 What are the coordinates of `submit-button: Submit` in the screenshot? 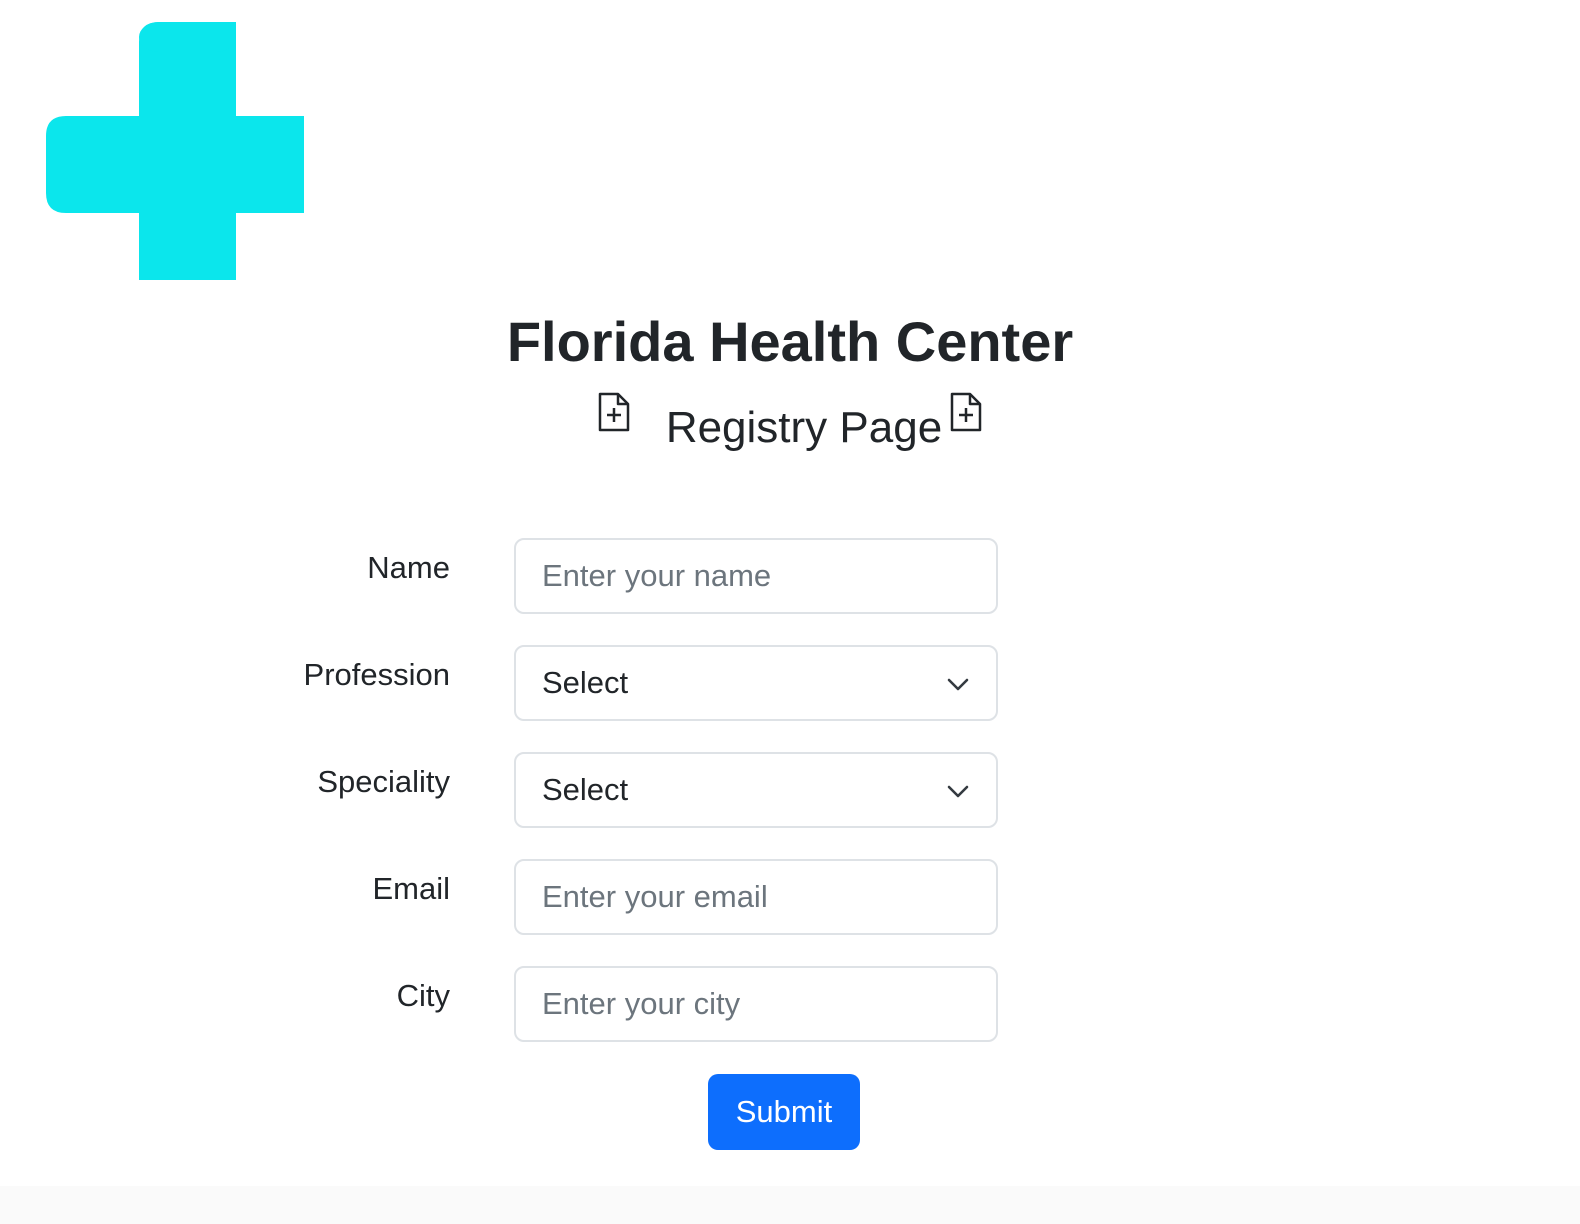 It's located at (784, 1112).